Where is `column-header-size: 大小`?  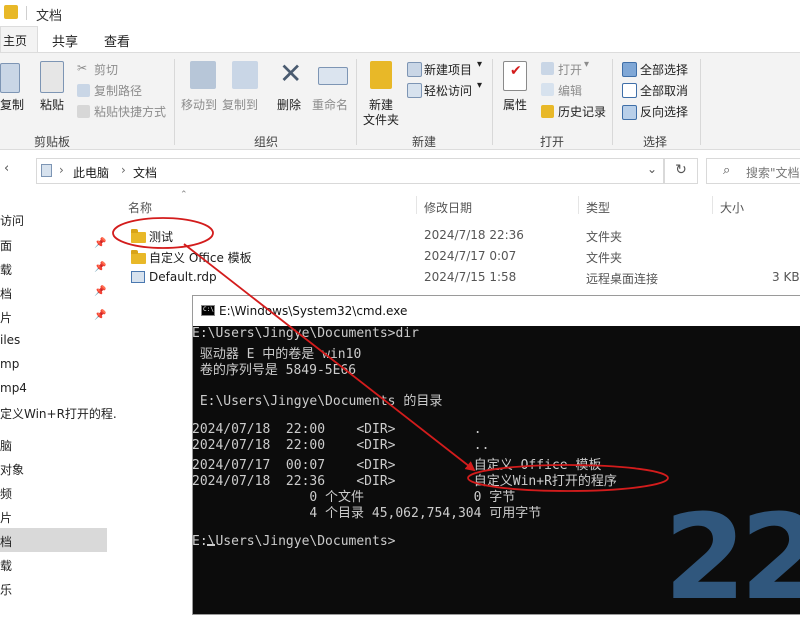 column-header-size: 大小 is located at coordinates (732, 207).